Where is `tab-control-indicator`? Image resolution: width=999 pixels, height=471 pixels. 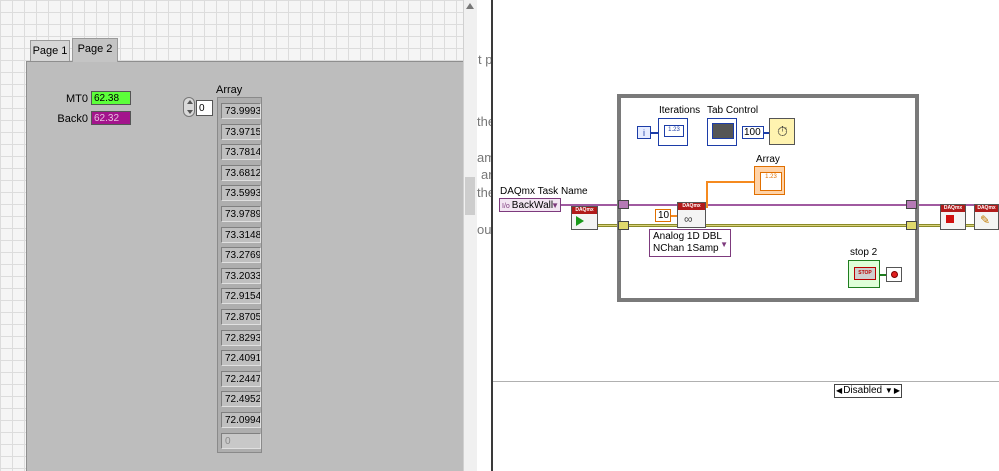 tab-control-indicator is located at coordinates (722, 132).